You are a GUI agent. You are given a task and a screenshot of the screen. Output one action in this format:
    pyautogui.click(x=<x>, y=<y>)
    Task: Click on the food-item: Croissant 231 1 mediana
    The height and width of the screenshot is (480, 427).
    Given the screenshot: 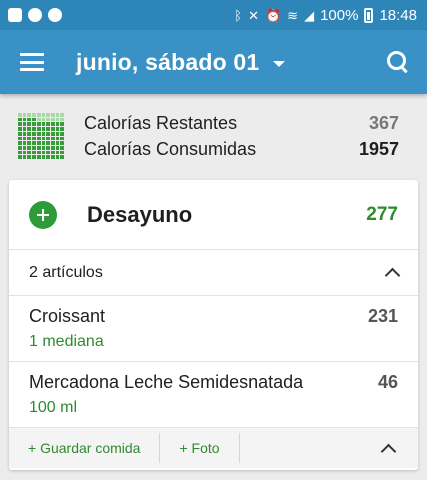 What is the action you would take?
    pyautogui.click(x=213, y=329)
    